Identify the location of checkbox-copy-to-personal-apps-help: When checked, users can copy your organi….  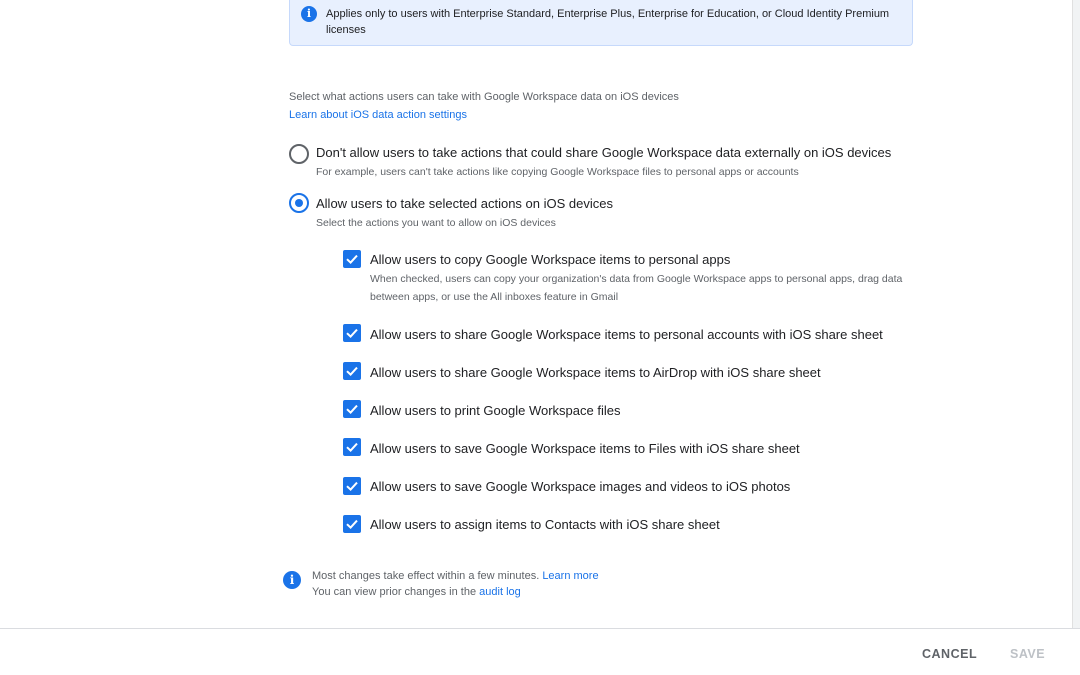
(636, 288).